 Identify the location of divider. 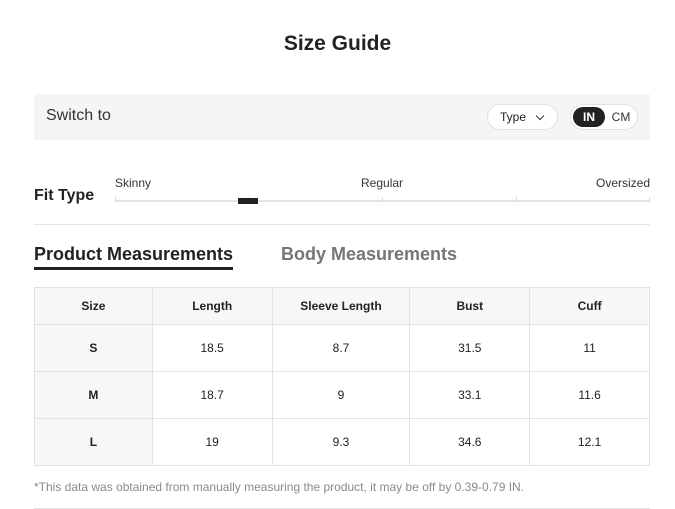
(342, 224).